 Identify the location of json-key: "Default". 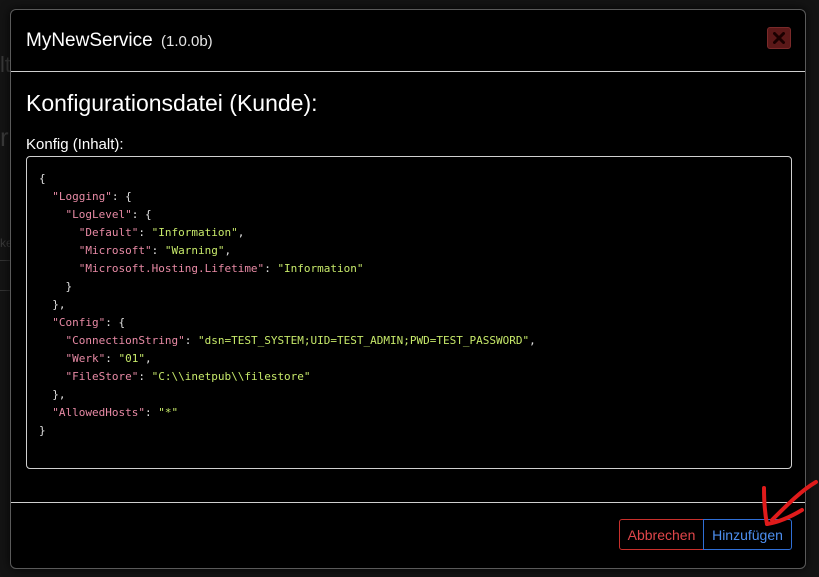
(108, 232).